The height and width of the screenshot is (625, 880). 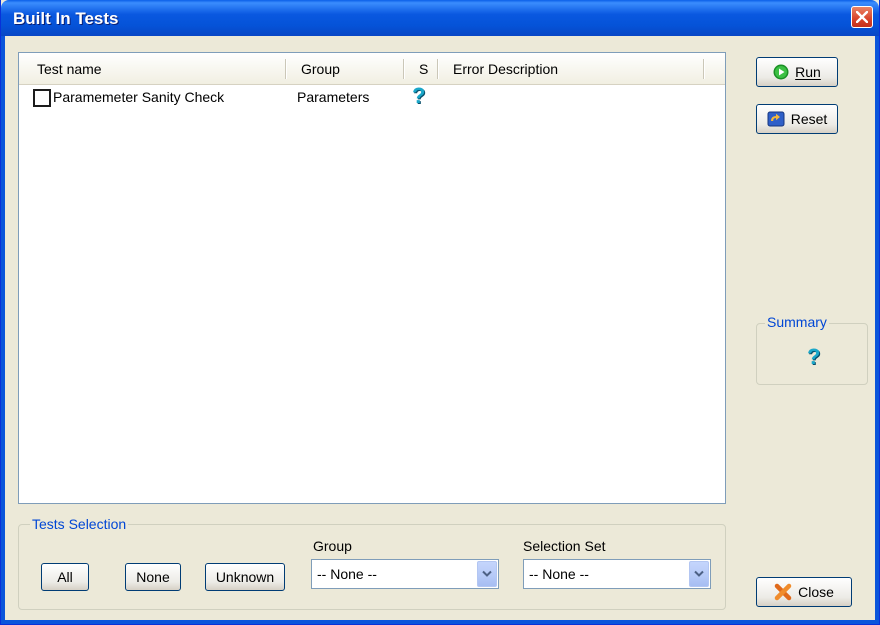 I want to click on select-none-button: None, so click(x=153, y=577).